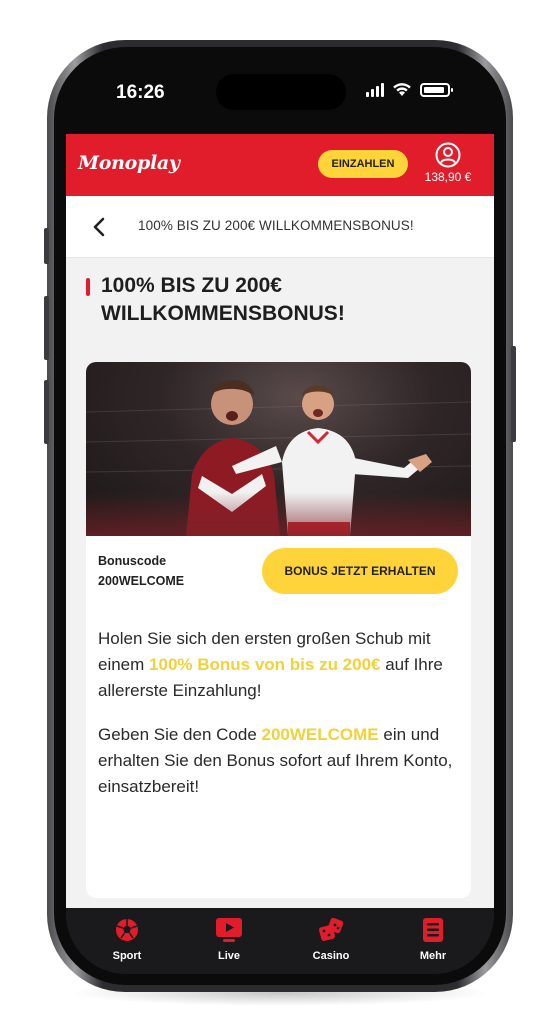  Describe the element at coordinates (127, 930) in the screenshot. I see `soccer-ball-icon` at that location.